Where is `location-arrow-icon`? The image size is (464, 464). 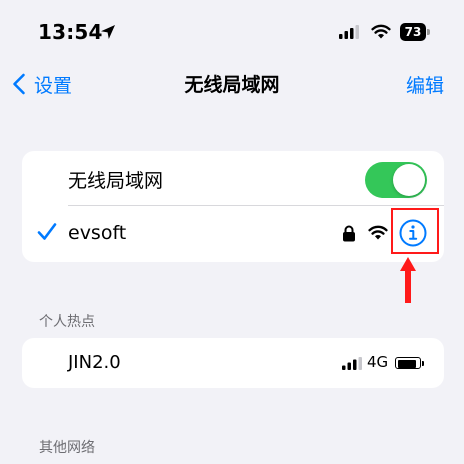
location-arrow-icon is located at coordinates (108, 32).